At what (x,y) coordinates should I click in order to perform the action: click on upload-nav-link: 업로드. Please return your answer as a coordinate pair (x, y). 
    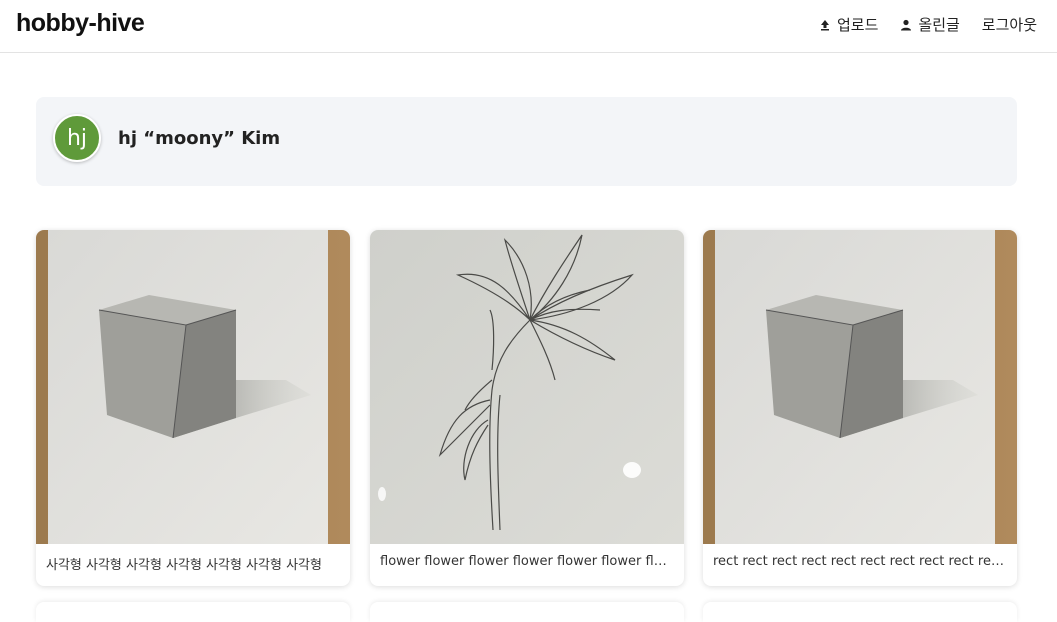
    Looking at the image, I should click on (848, 24).